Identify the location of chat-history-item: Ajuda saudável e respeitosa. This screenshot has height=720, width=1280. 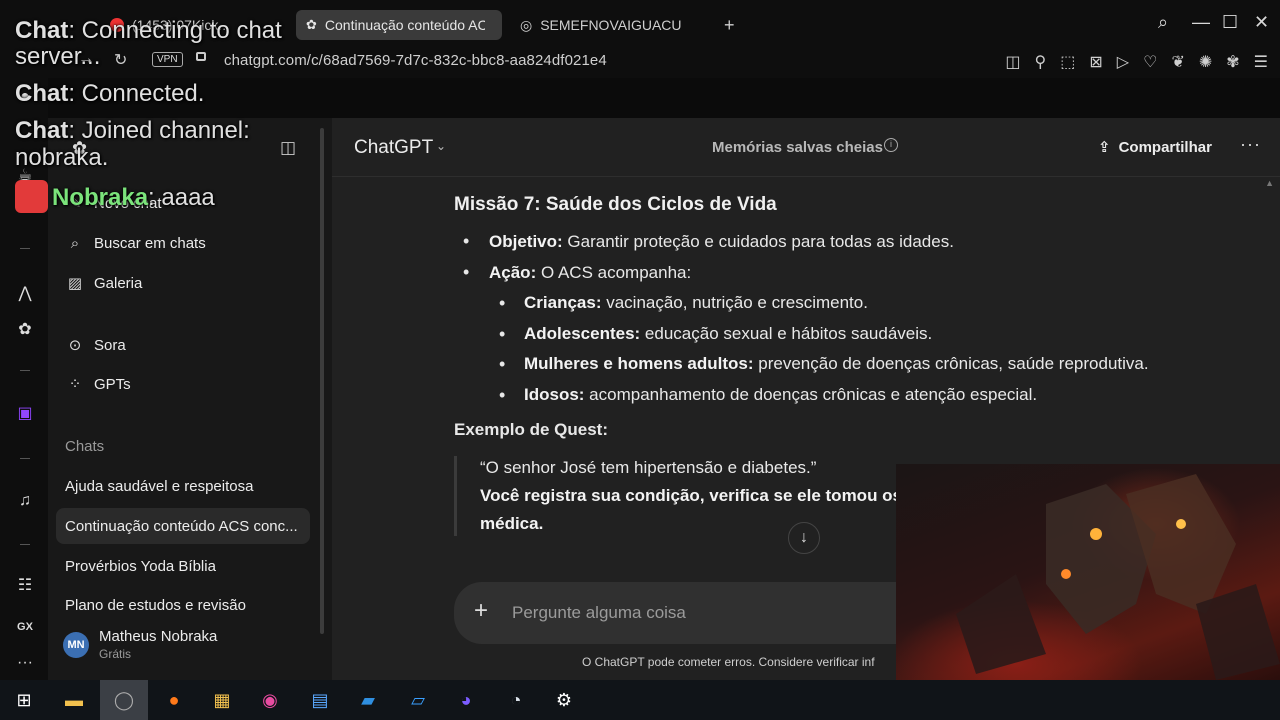
(183, 486).